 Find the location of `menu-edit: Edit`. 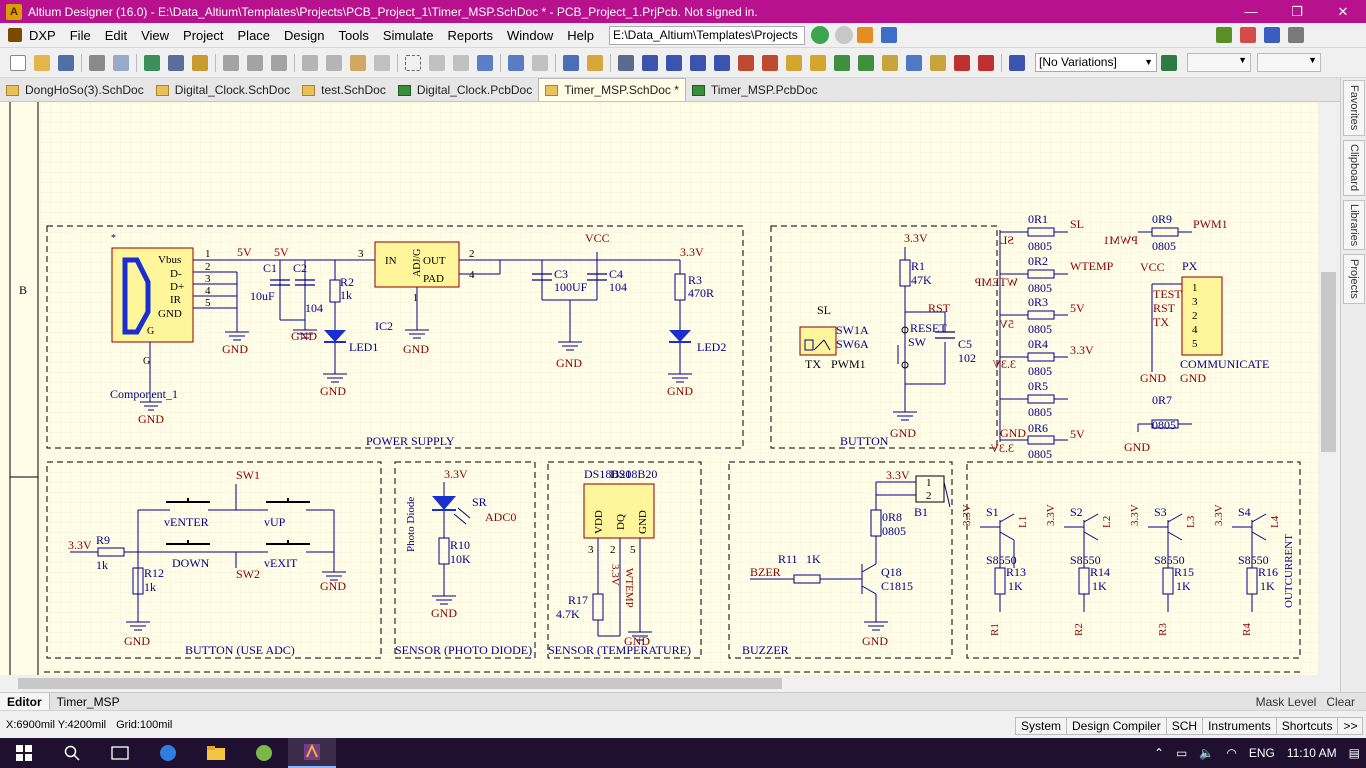

menu-edit: Edit is located at coordinates (116, 35).